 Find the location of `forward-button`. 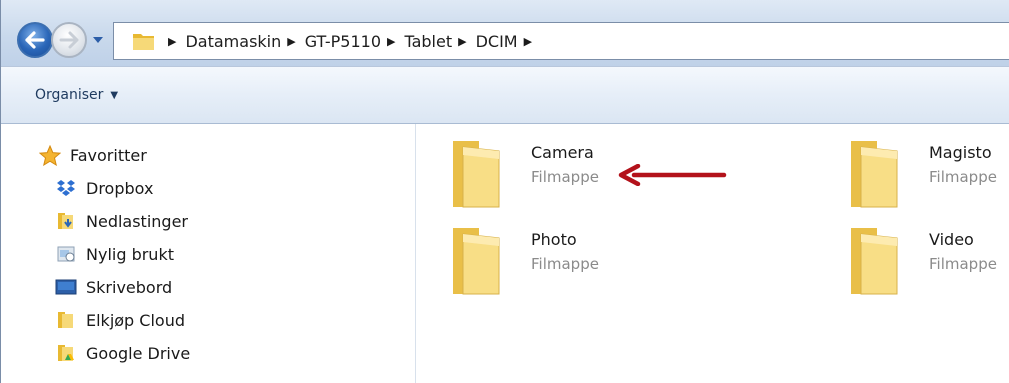

forward-button is located at coordinates (69, 40).